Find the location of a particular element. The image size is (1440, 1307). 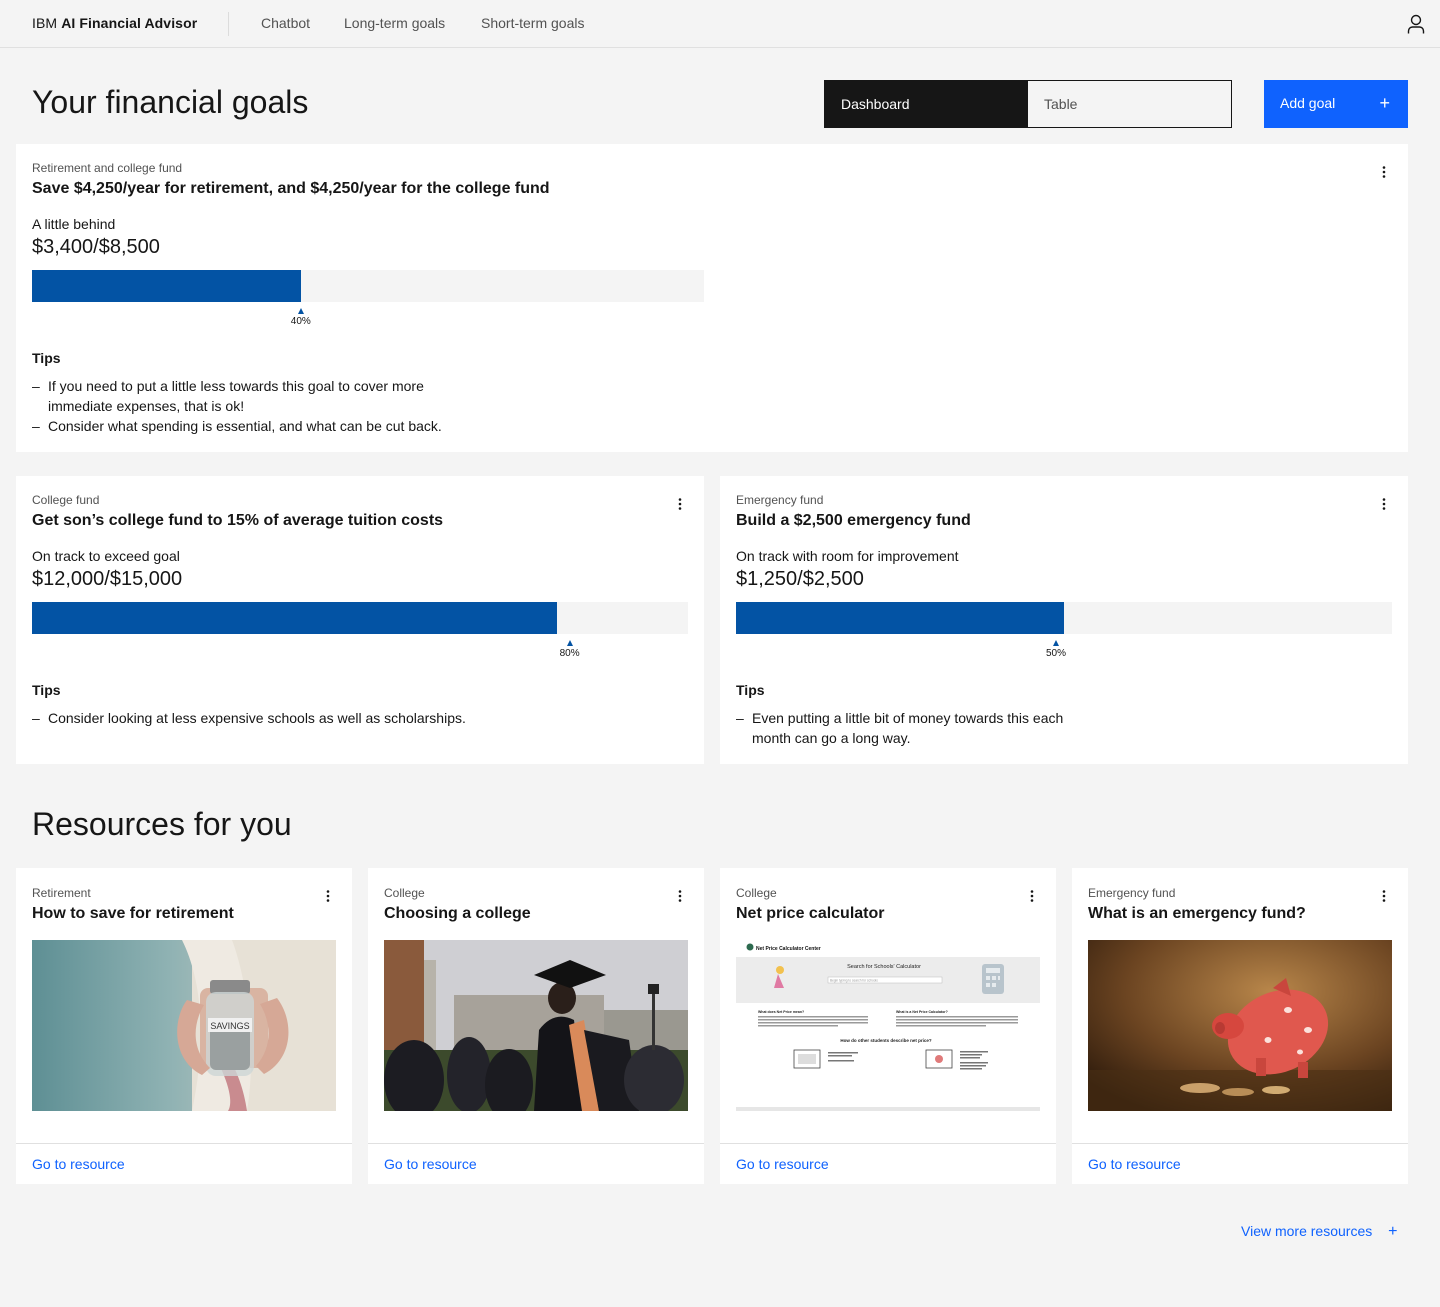

resources-heading: Resources for you is located at coordinates (162, 824).